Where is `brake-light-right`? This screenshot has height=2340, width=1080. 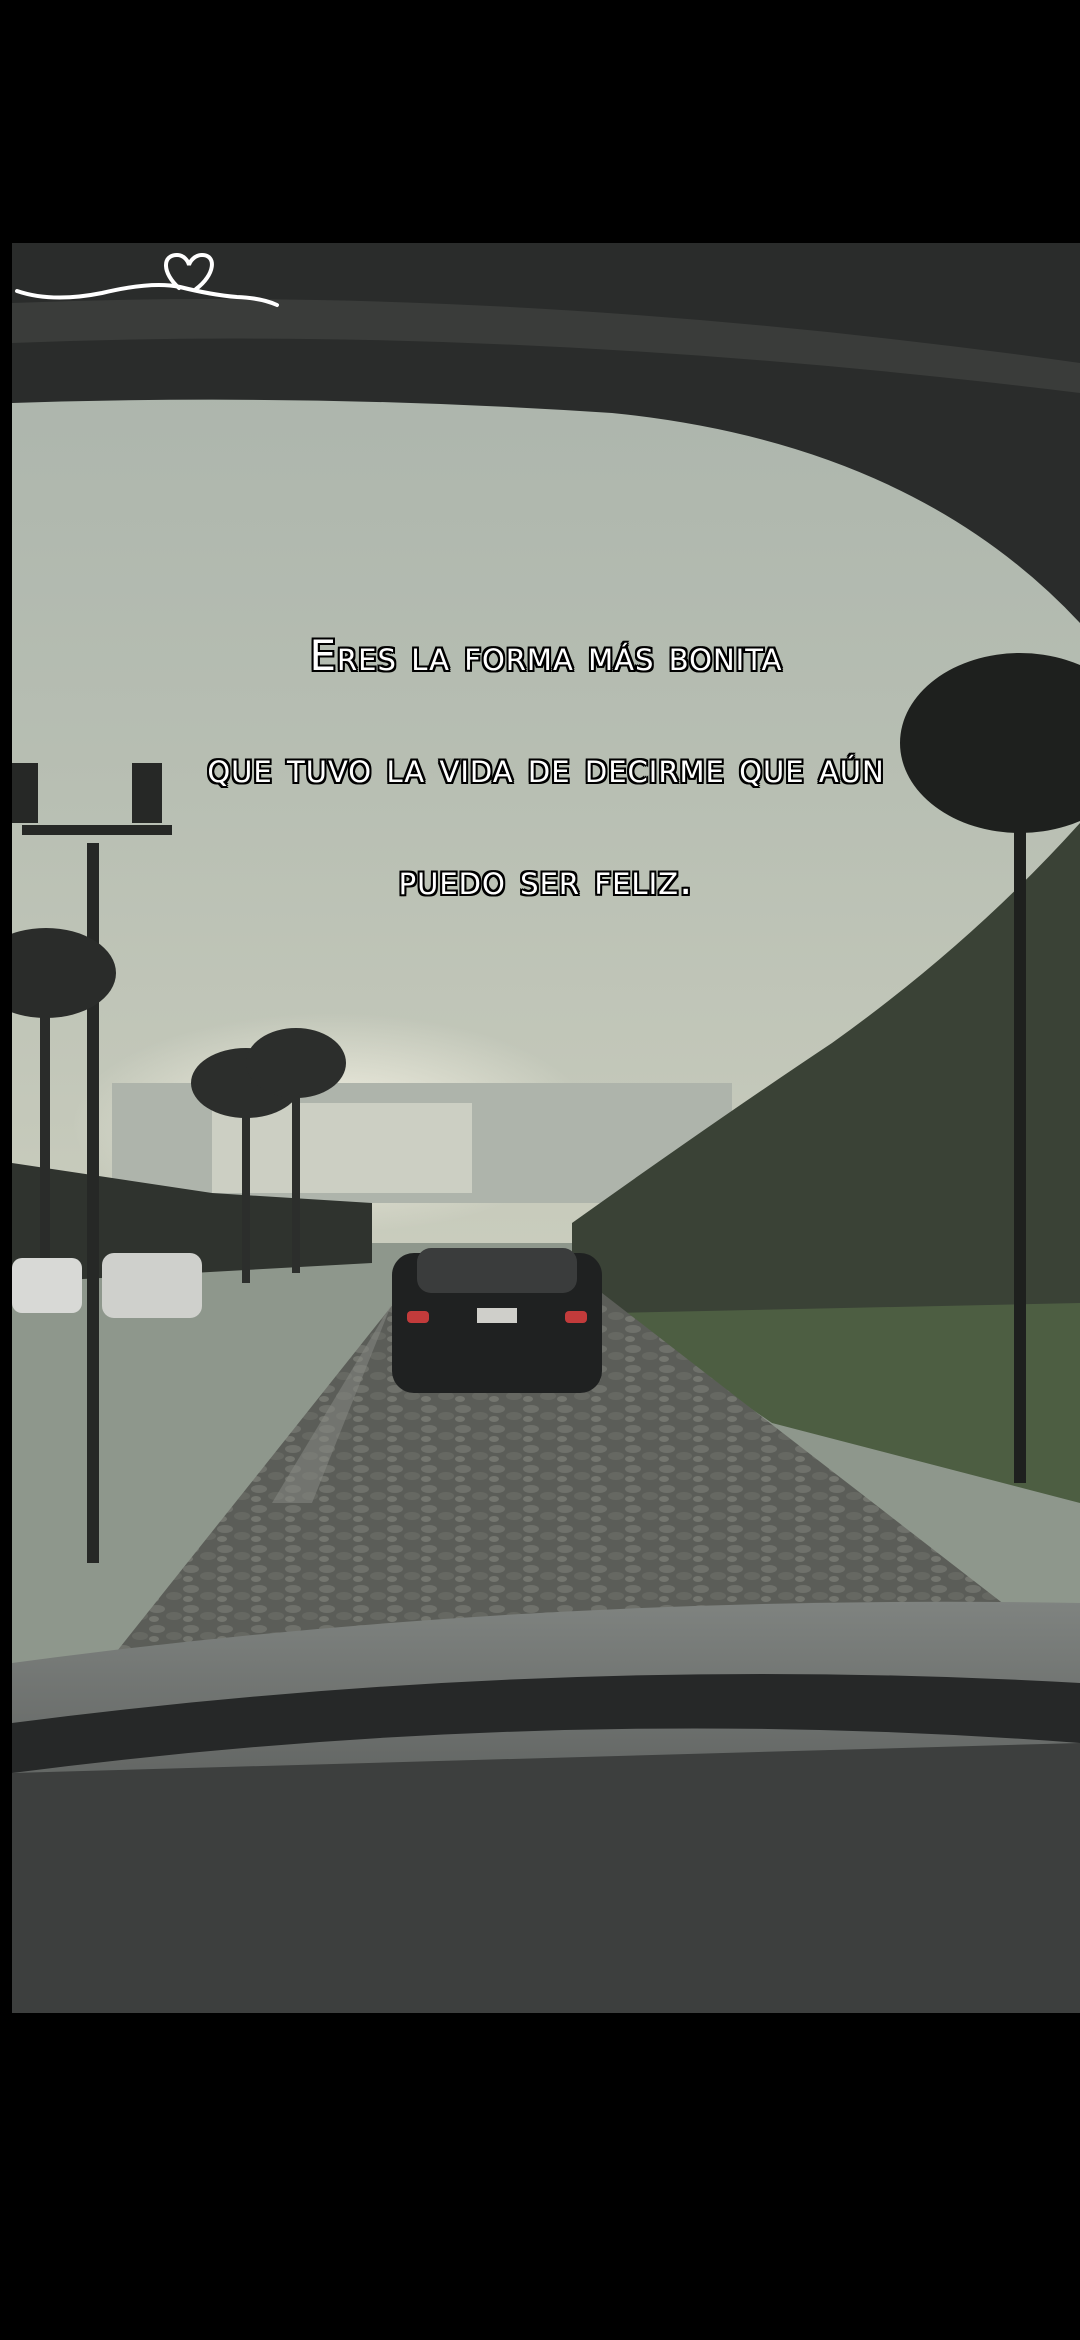
brake-light-right is located at coordinates (576, 1317).